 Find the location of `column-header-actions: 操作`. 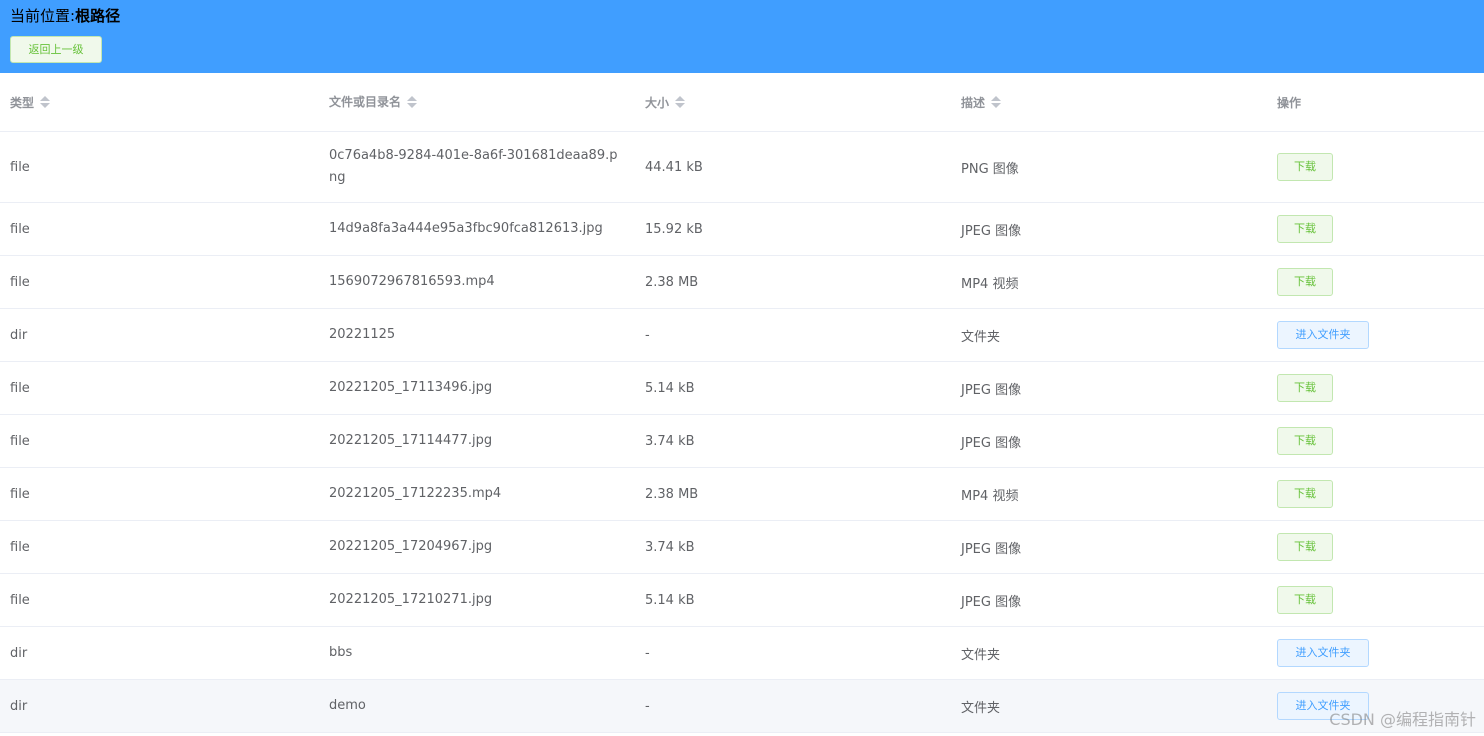

column-header-actions: 操作 is located at coordinates (1289, 102).